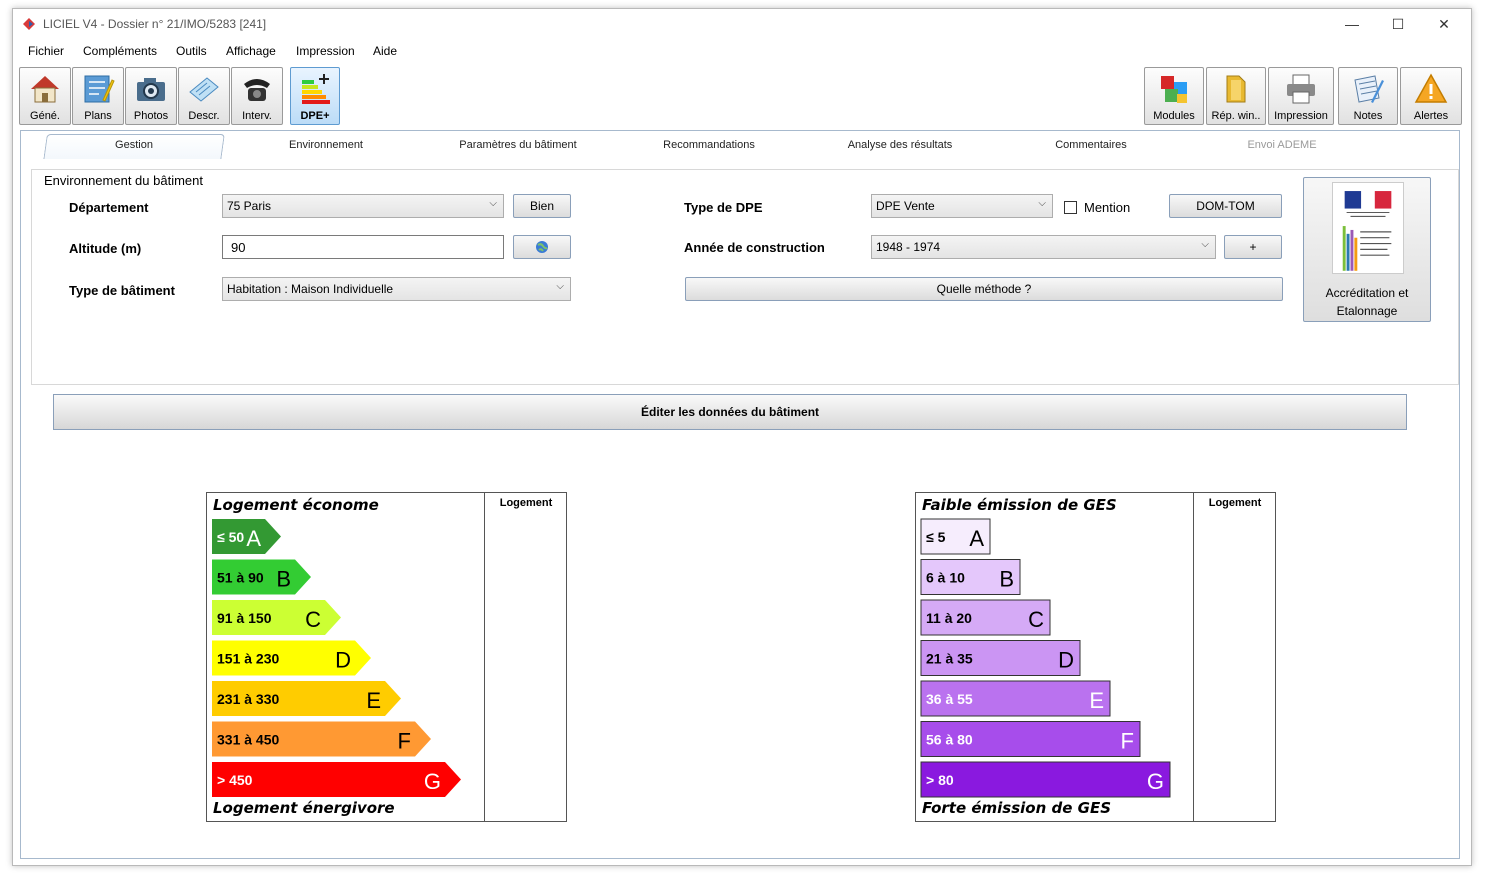  Describe the element at coordinates (723, 207) in the screenshot. I see `type-dpe-label: Type de DPE` at that location.